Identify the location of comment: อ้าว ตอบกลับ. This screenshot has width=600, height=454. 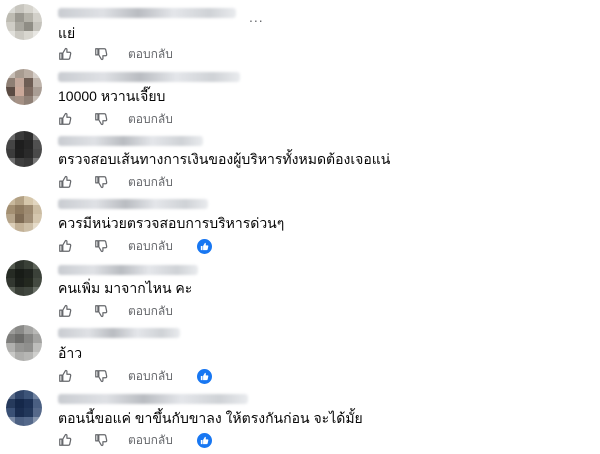
(300, 354).